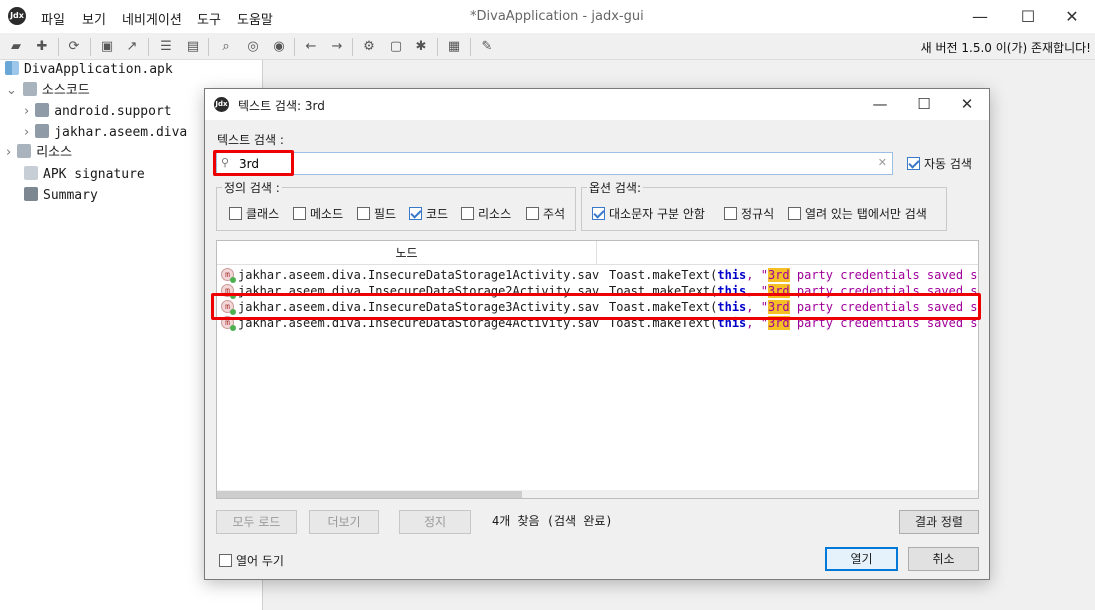  What do you see at coordinates (861, 559) in the screenshot?
I see `open-button: 열기` at bounding box center [861, 559].